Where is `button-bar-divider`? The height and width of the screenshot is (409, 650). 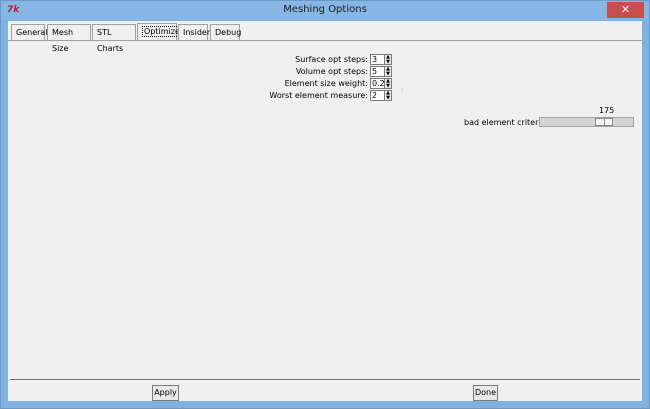
button-bar-divider is located at coordinates (325, 379).